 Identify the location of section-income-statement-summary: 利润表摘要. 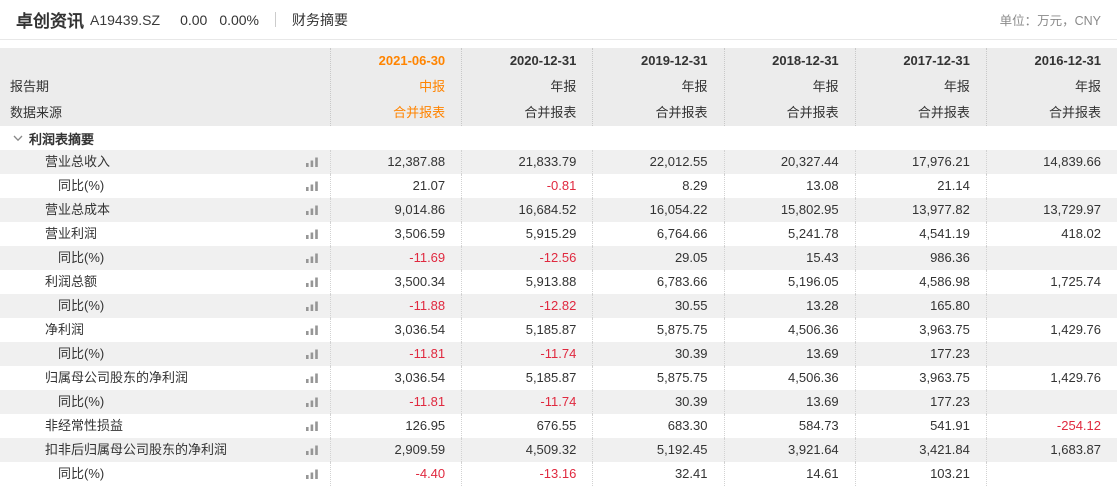
(558, 138).